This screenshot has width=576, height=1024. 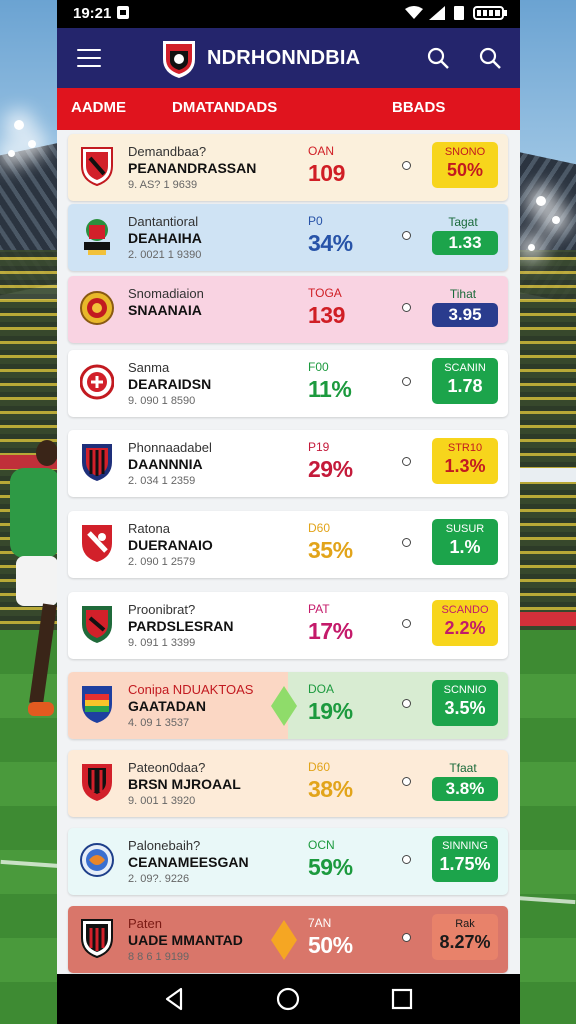 What do you see at coordinates (546, 475) in the screenshot?
I see `advert-board-right` at bounding box center [546, 475].